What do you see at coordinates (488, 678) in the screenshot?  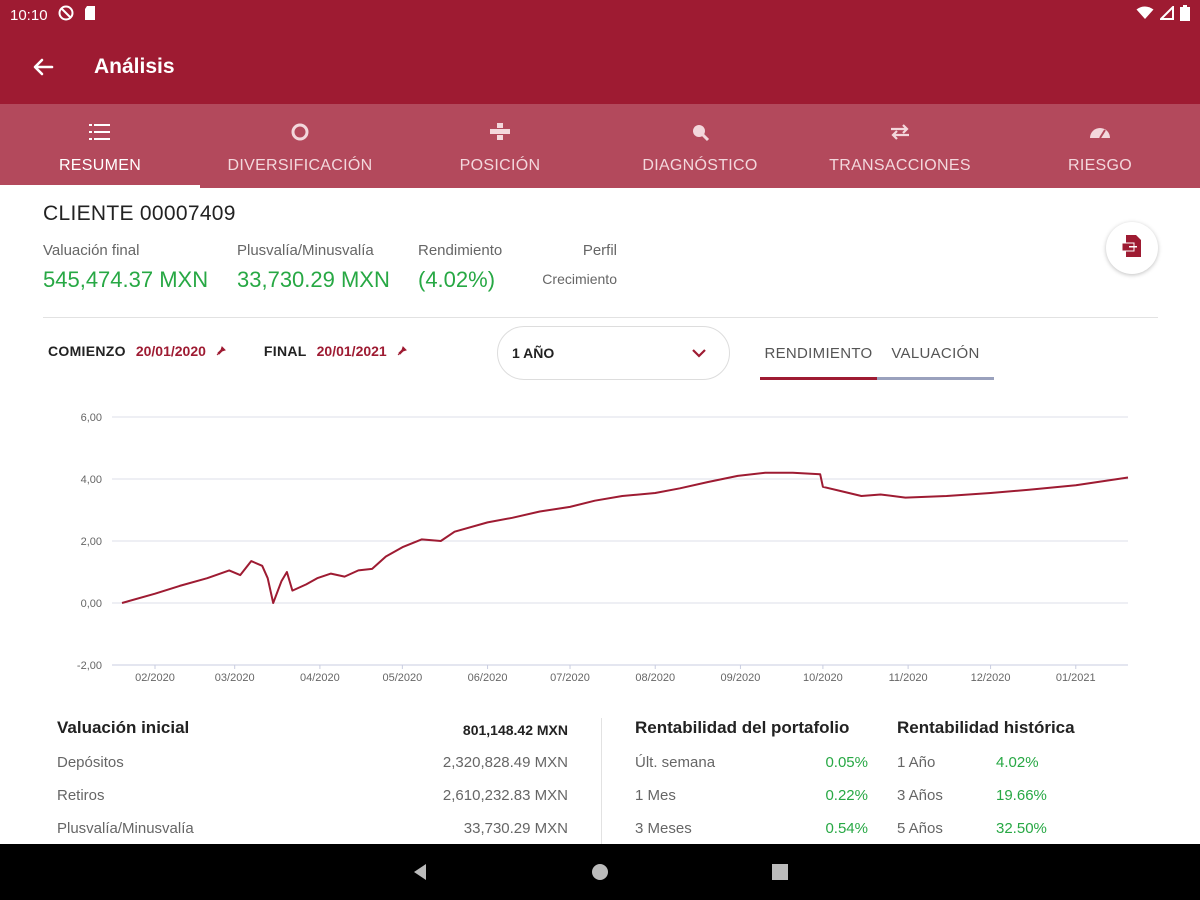 I see `x-tick-label: 06/2020` at bounding box center [488, 678].